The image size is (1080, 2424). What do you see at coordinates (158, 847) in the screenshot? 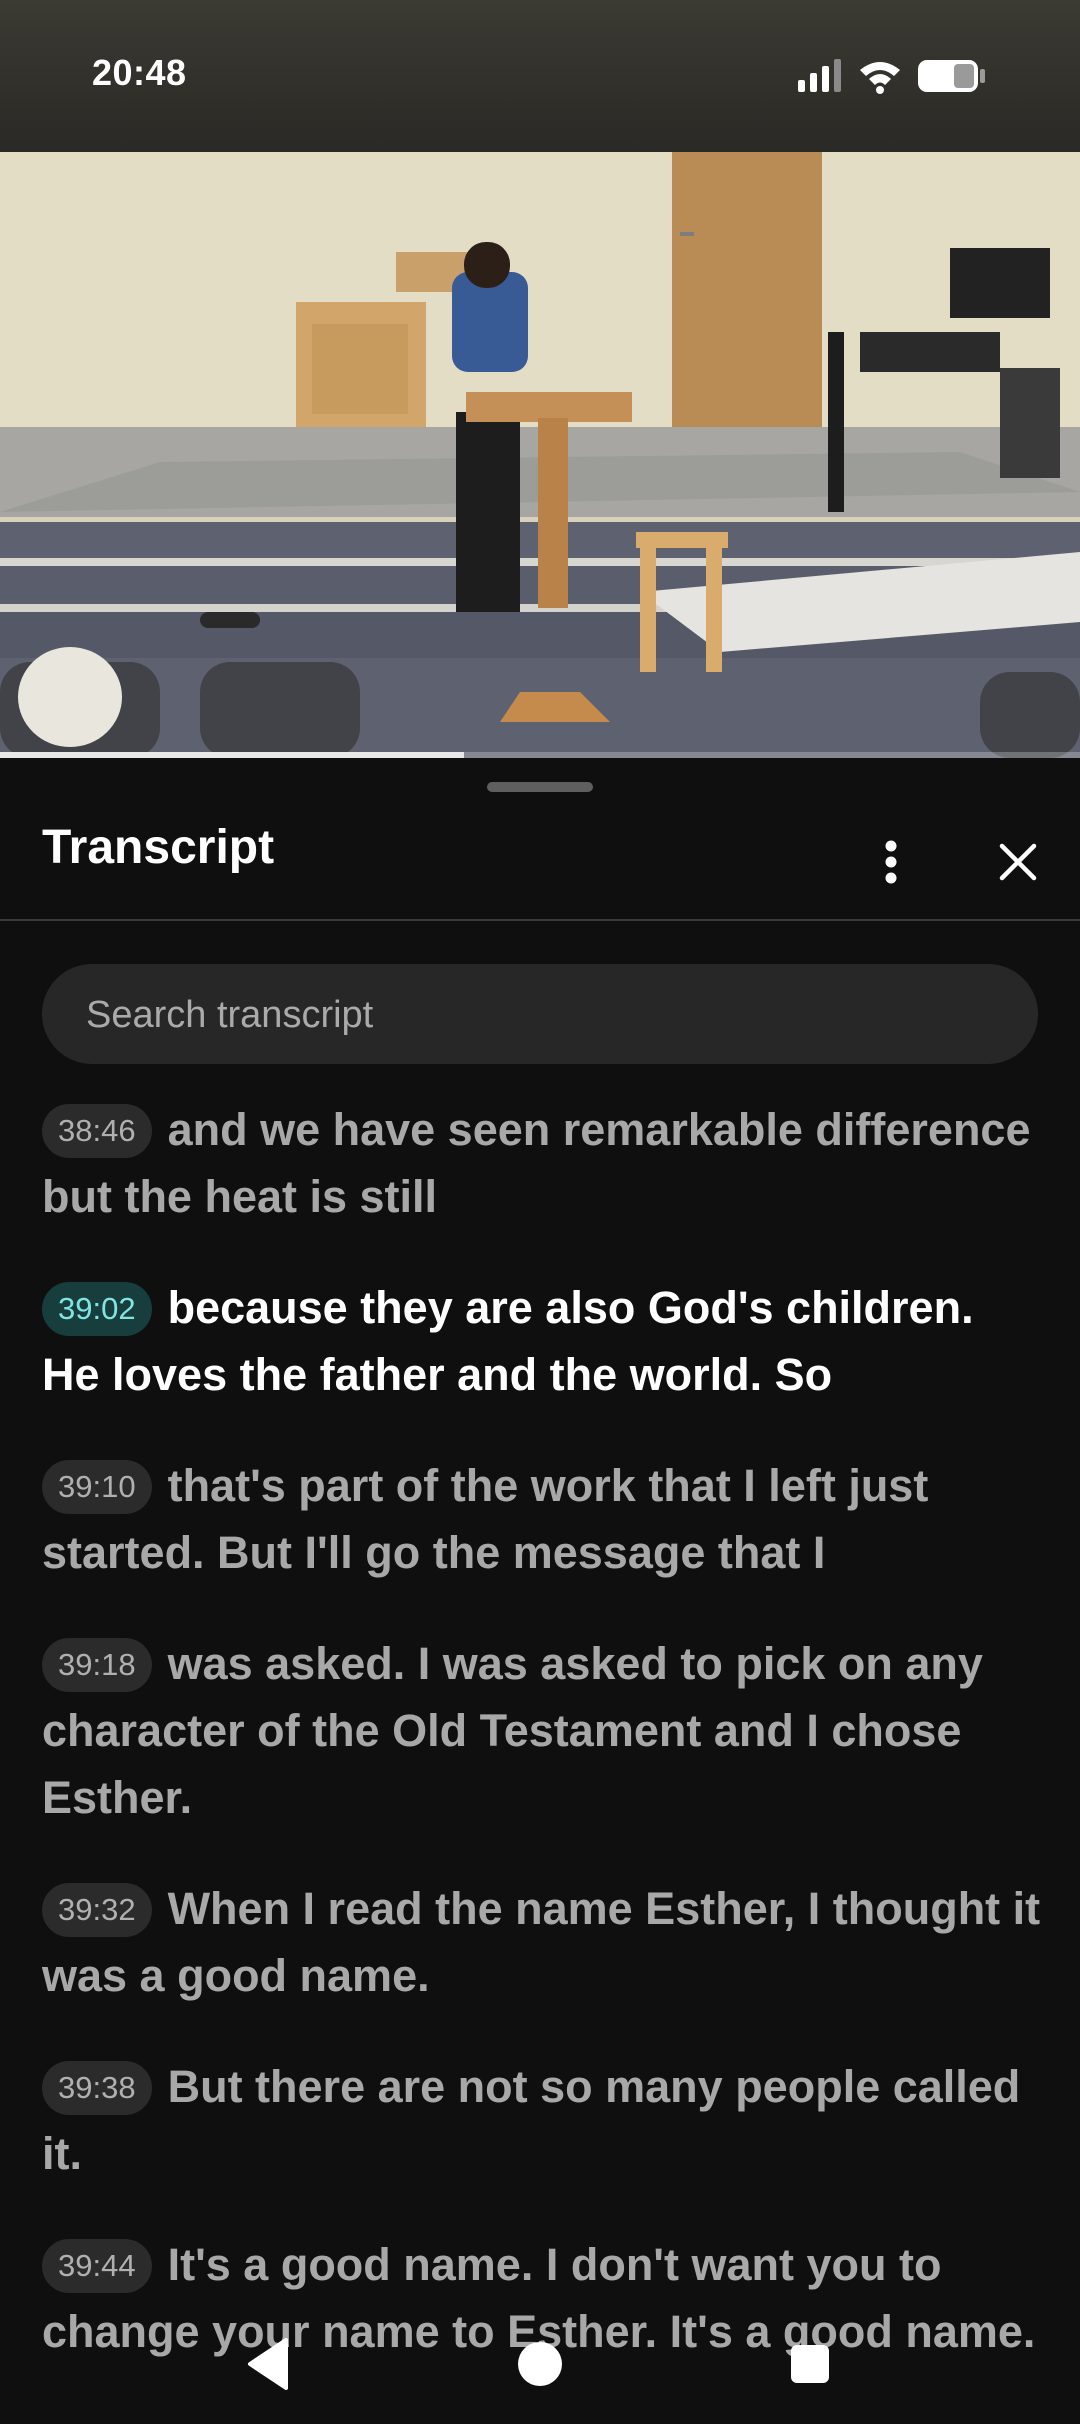
I see `panel-title: Transcript` at bounding box center [158, 847].